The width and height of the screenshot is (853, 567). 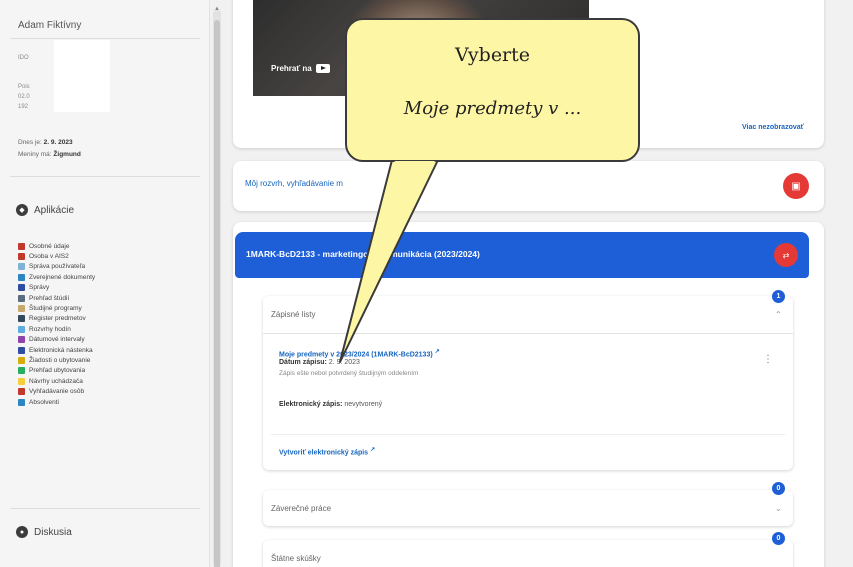 What do you see at coordinates (49, 246) in the screenshot?
I see `sidebar-app-label: Osobné údaje` at bounding box center [49, 246].